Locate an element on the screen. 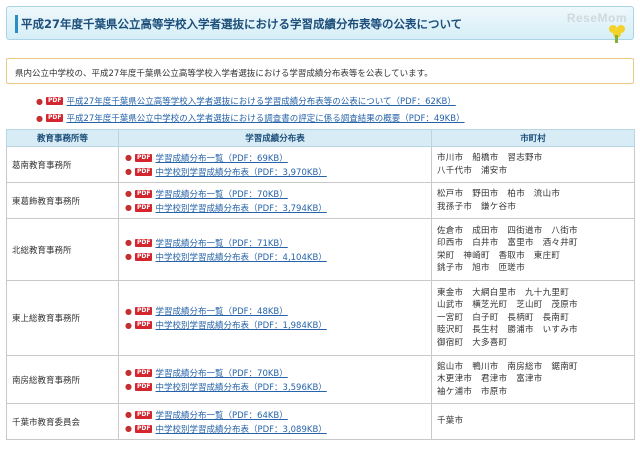 The width and height of the screenshot is (640, 454). municipality-list: 松戸市 野田市 柏市 流山市 我孫子市 鎌ケ谷市 is located at coordinates (533, 200).